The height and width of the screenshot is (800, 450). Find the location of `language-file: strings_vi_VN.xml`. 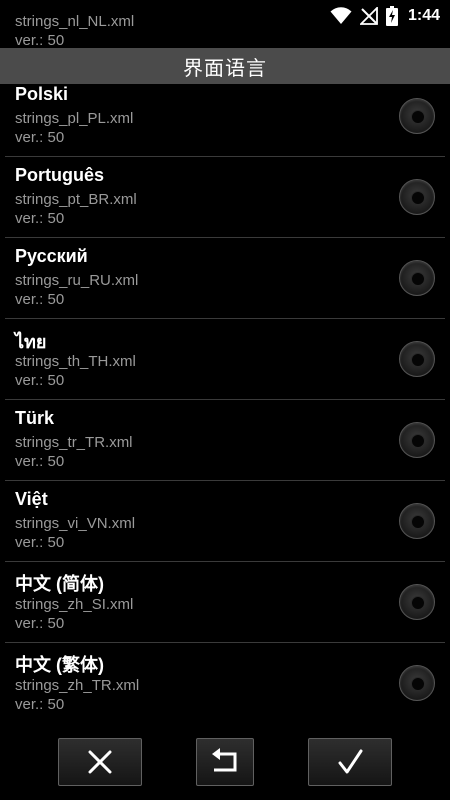

language-file: strings_vi_VN.xml is located at coordinates (75, 523).